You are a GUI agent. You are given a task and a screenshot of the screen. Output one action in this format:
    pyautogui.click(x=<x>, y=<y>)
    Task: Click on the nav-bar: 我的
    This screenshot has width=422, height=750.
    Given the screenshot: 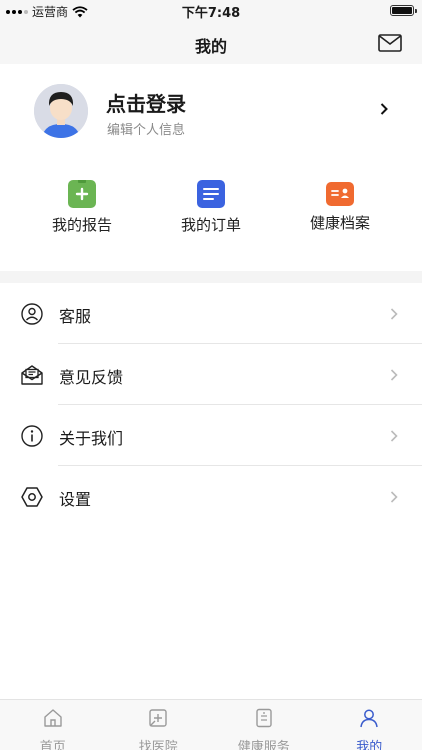 What is the action you would take?
    pyautogui.click(x=211, y=43)
    